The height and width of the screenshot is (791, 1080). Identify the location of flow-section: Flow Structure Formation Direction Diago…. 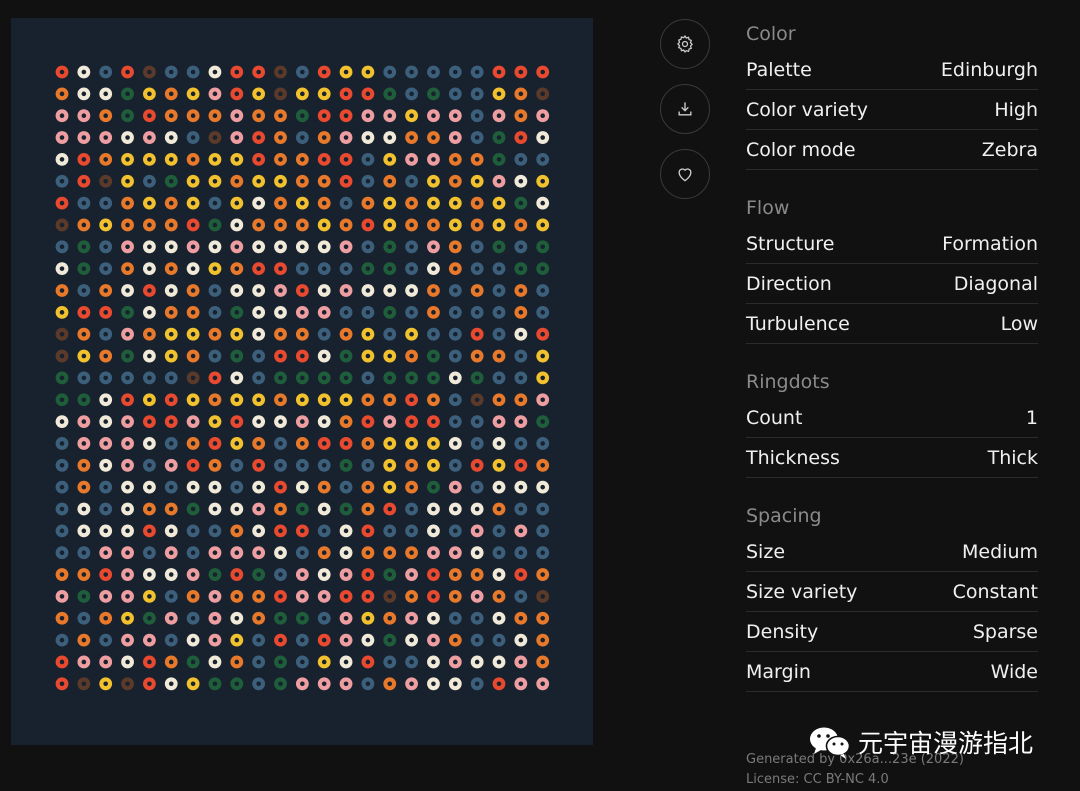
(892, 268).